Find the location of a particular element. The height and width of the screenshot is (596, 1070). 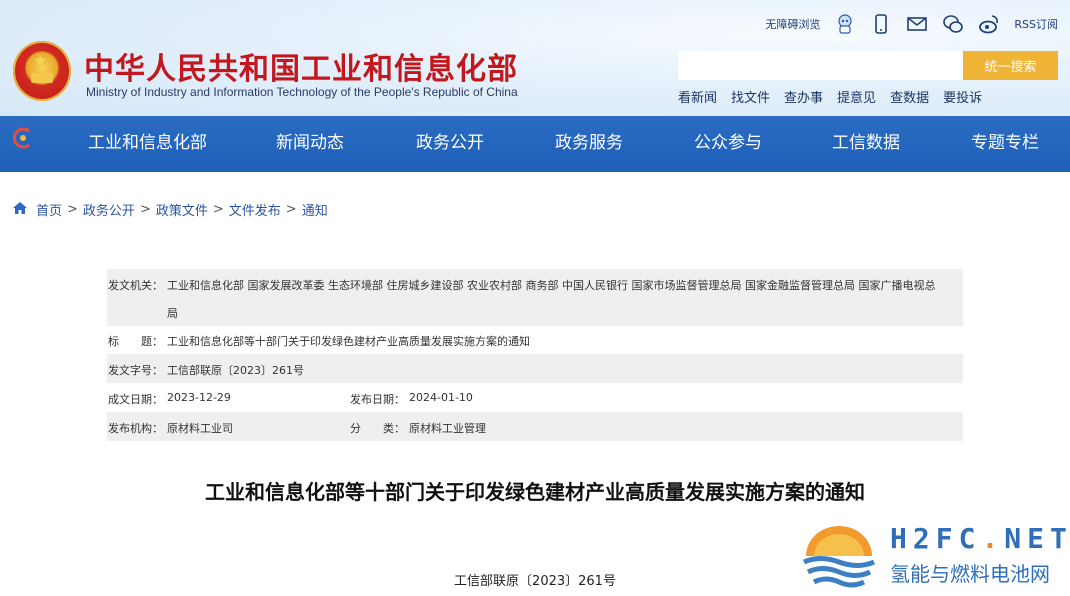

nav-item-data: 工信数据 is located at coordinates (866, 140).